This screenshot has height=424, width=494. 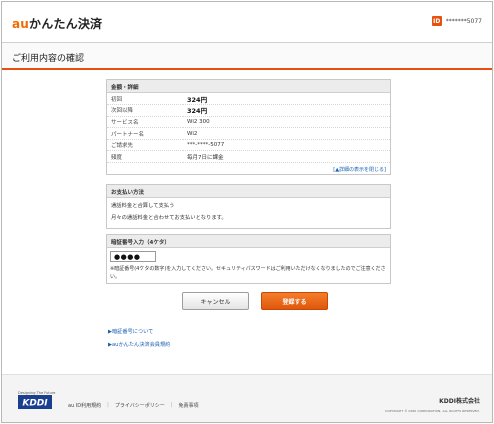 What do you see at coordinates (286, 157) in the screenshot?
I see `details-value: 毎月7日に課金` at bounding box center [286, 157].